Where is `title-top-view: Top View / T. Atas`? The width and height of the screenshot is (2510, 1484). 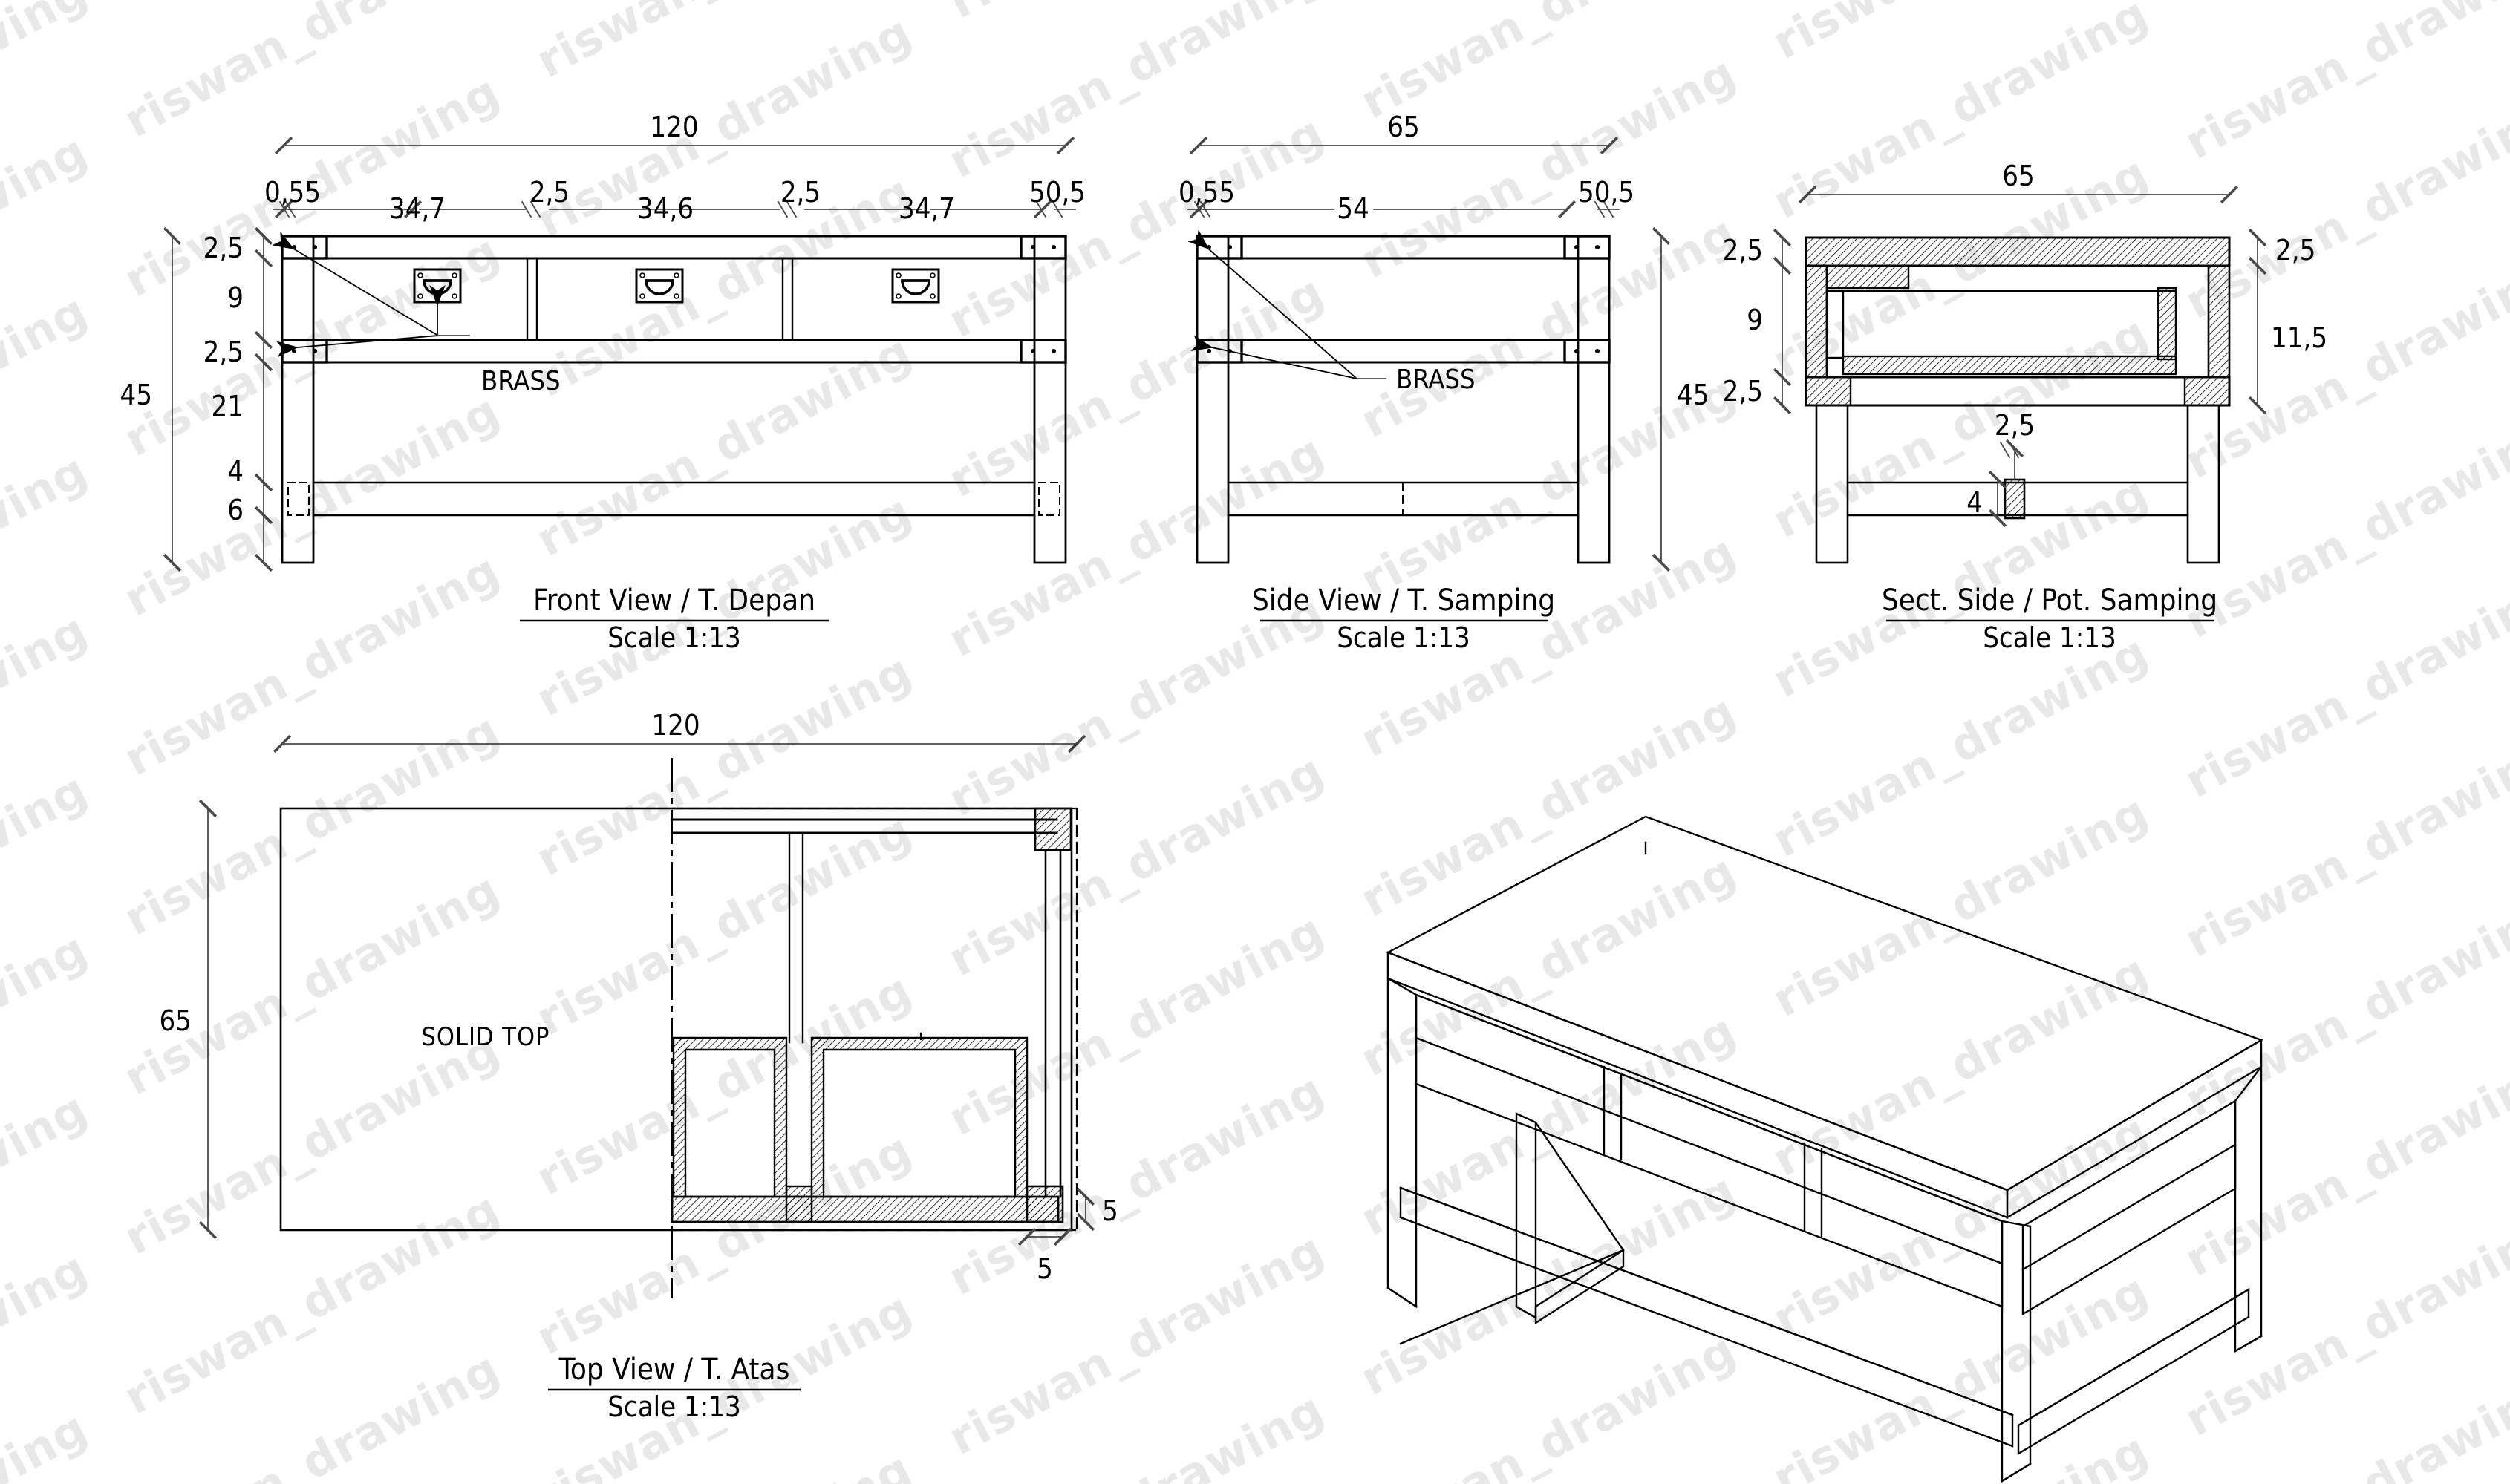
title-top-view: Top View / T. Atas is located at coordinates (674, 1370).